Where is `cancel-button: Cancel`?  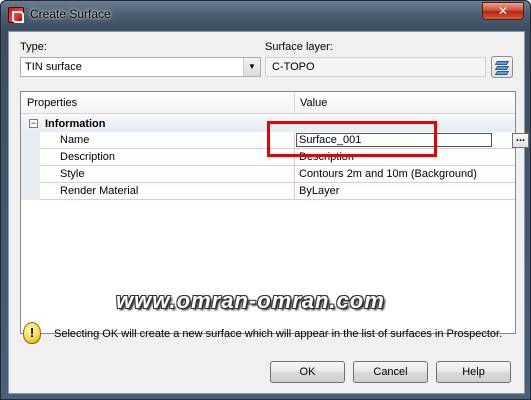
cancel-button: Cancel is located at coordinates (390, 372).